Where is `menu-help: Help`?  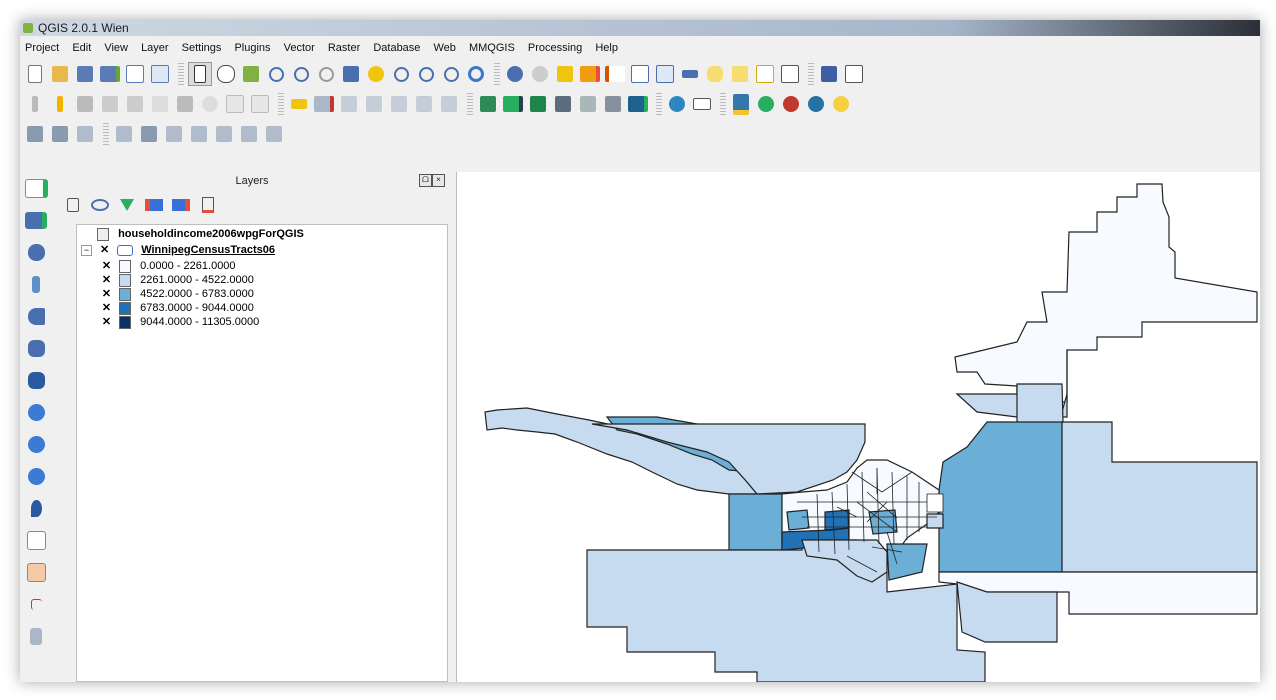
menu-help: Help is located at coordinates (606, 48).